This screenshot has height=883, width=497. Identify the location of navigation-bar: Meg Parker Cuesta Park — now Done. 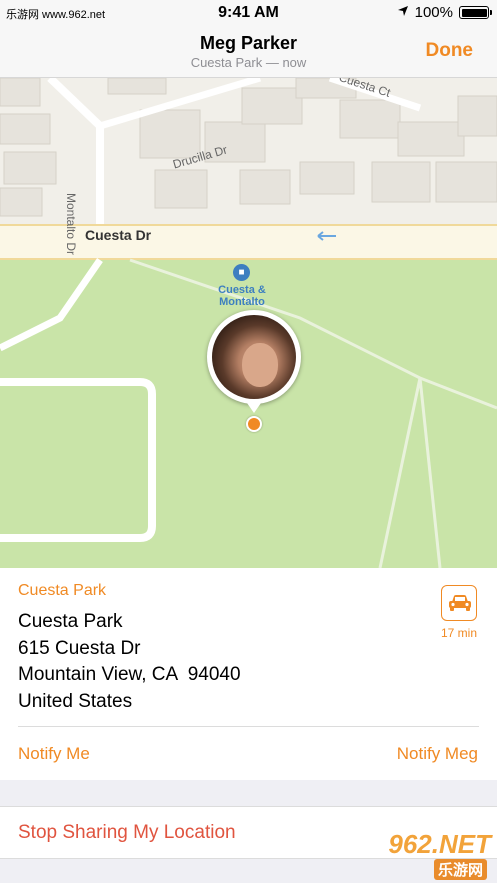
(248, 52).